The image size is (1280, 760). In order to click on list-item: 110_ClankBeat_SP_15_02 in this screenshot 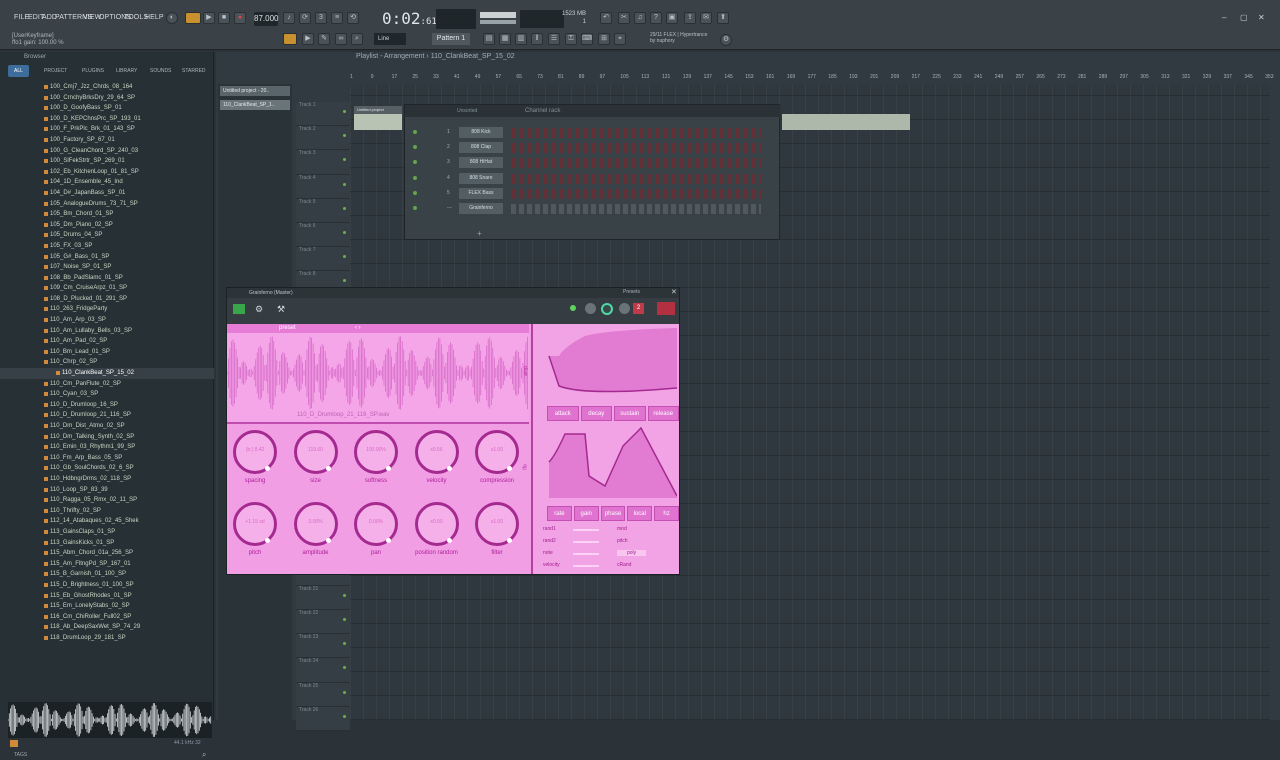, I will do `click(107, 373)`.